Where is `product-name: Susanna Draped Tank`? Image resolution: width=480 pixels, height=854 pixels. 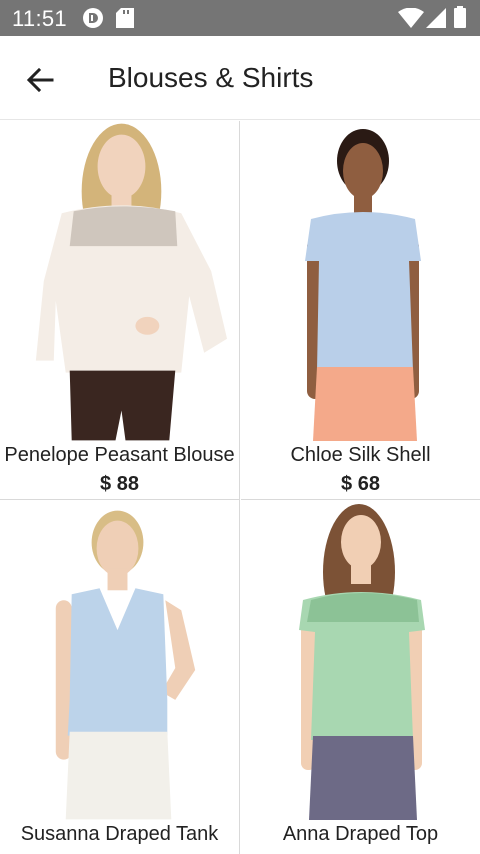 product-name: Susanna Draped Tank is located at coordinates (119, 834).